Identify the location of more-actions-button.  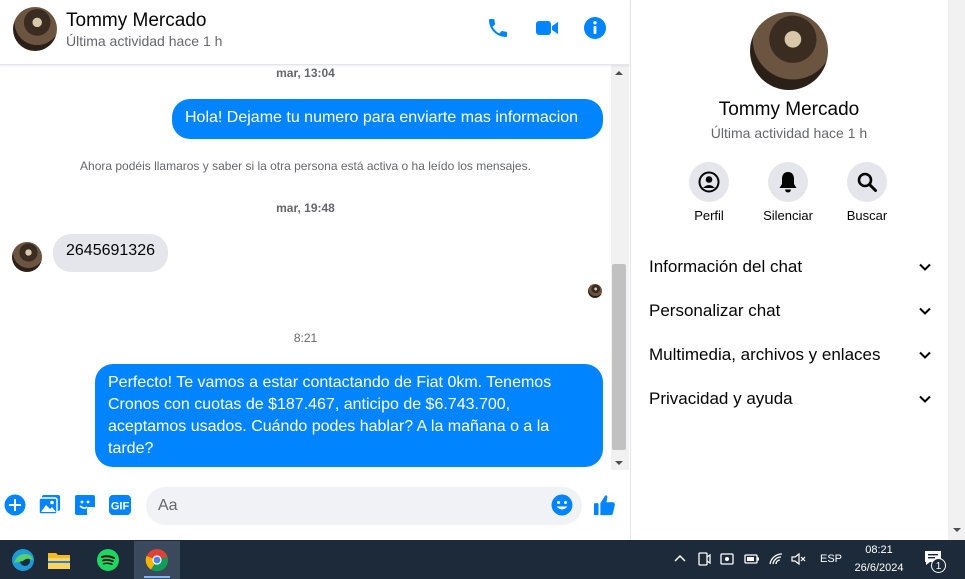
(15, 505).